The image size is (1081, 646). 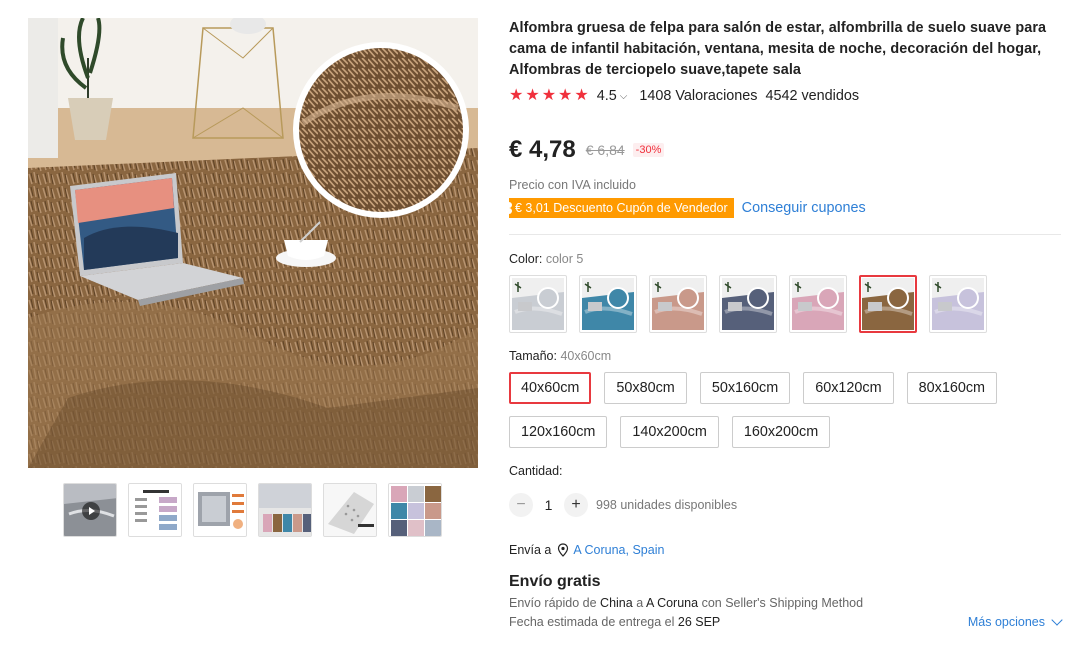 I want to click on quantity-stepper: − 1 + 998 unidades disponibles, so click(x=623, y=505).